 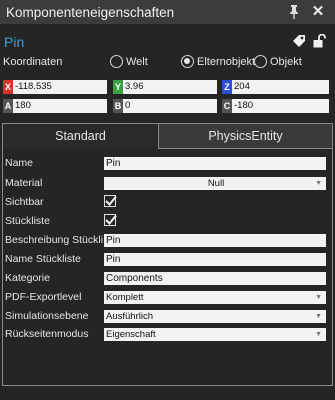 What do you see at coordinates (215, 334) in the screenshot?
I see `backface-mode-select: Eigenschaft ▼` at bounding box center [215, 334].